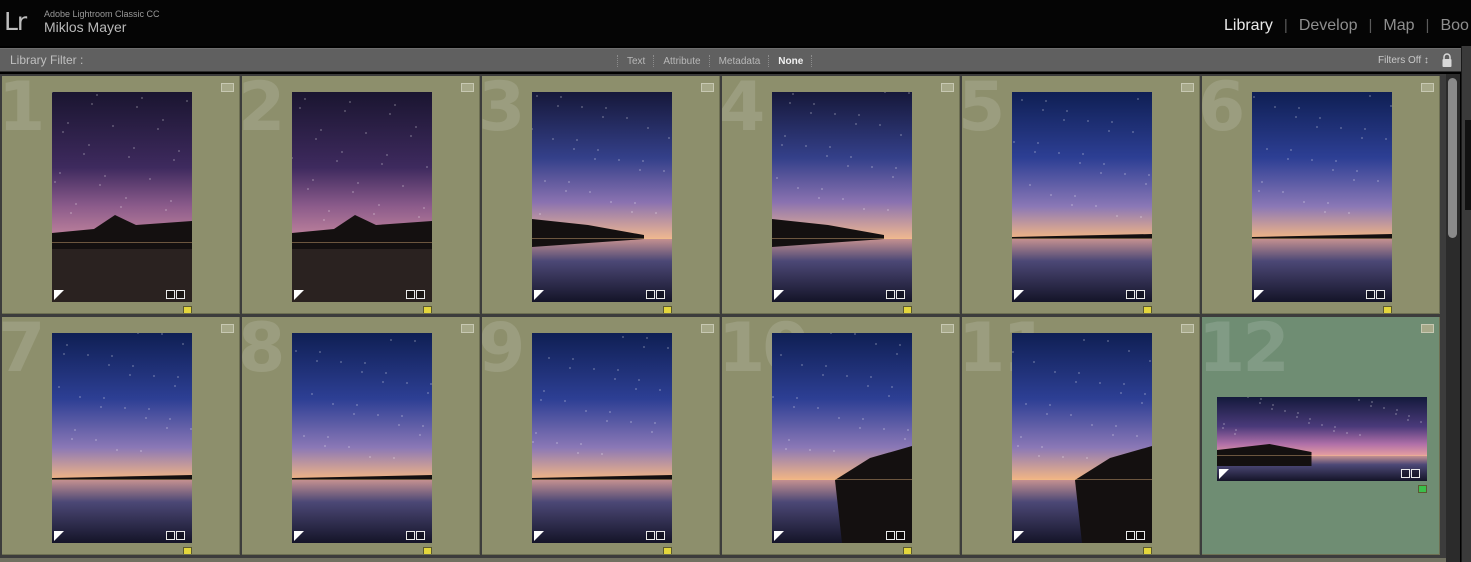 This screenshot has height=562, width=1471. I want to click on grid-cell: 12, so click(1321, 436).